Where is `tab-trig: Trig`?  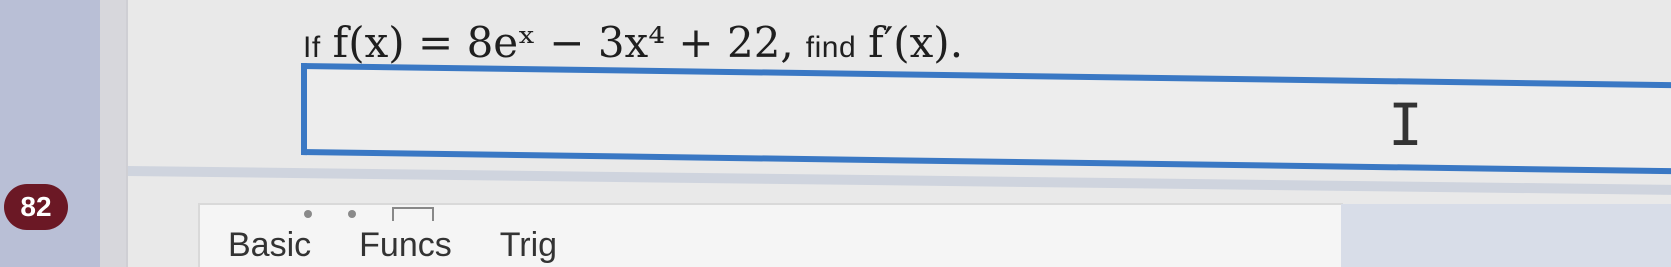
tab-trig: Trig is located at coordinates (528, 245).